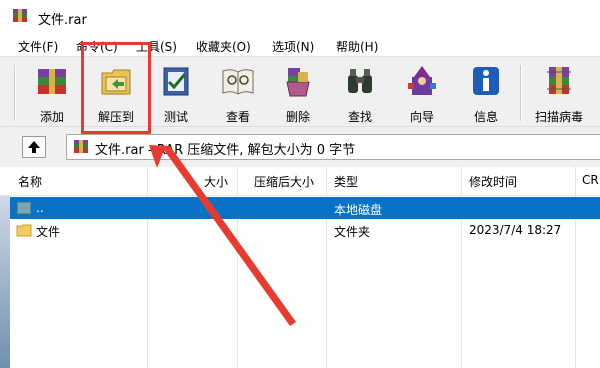  I want to click on view-button: 查看, so click(238, 92).